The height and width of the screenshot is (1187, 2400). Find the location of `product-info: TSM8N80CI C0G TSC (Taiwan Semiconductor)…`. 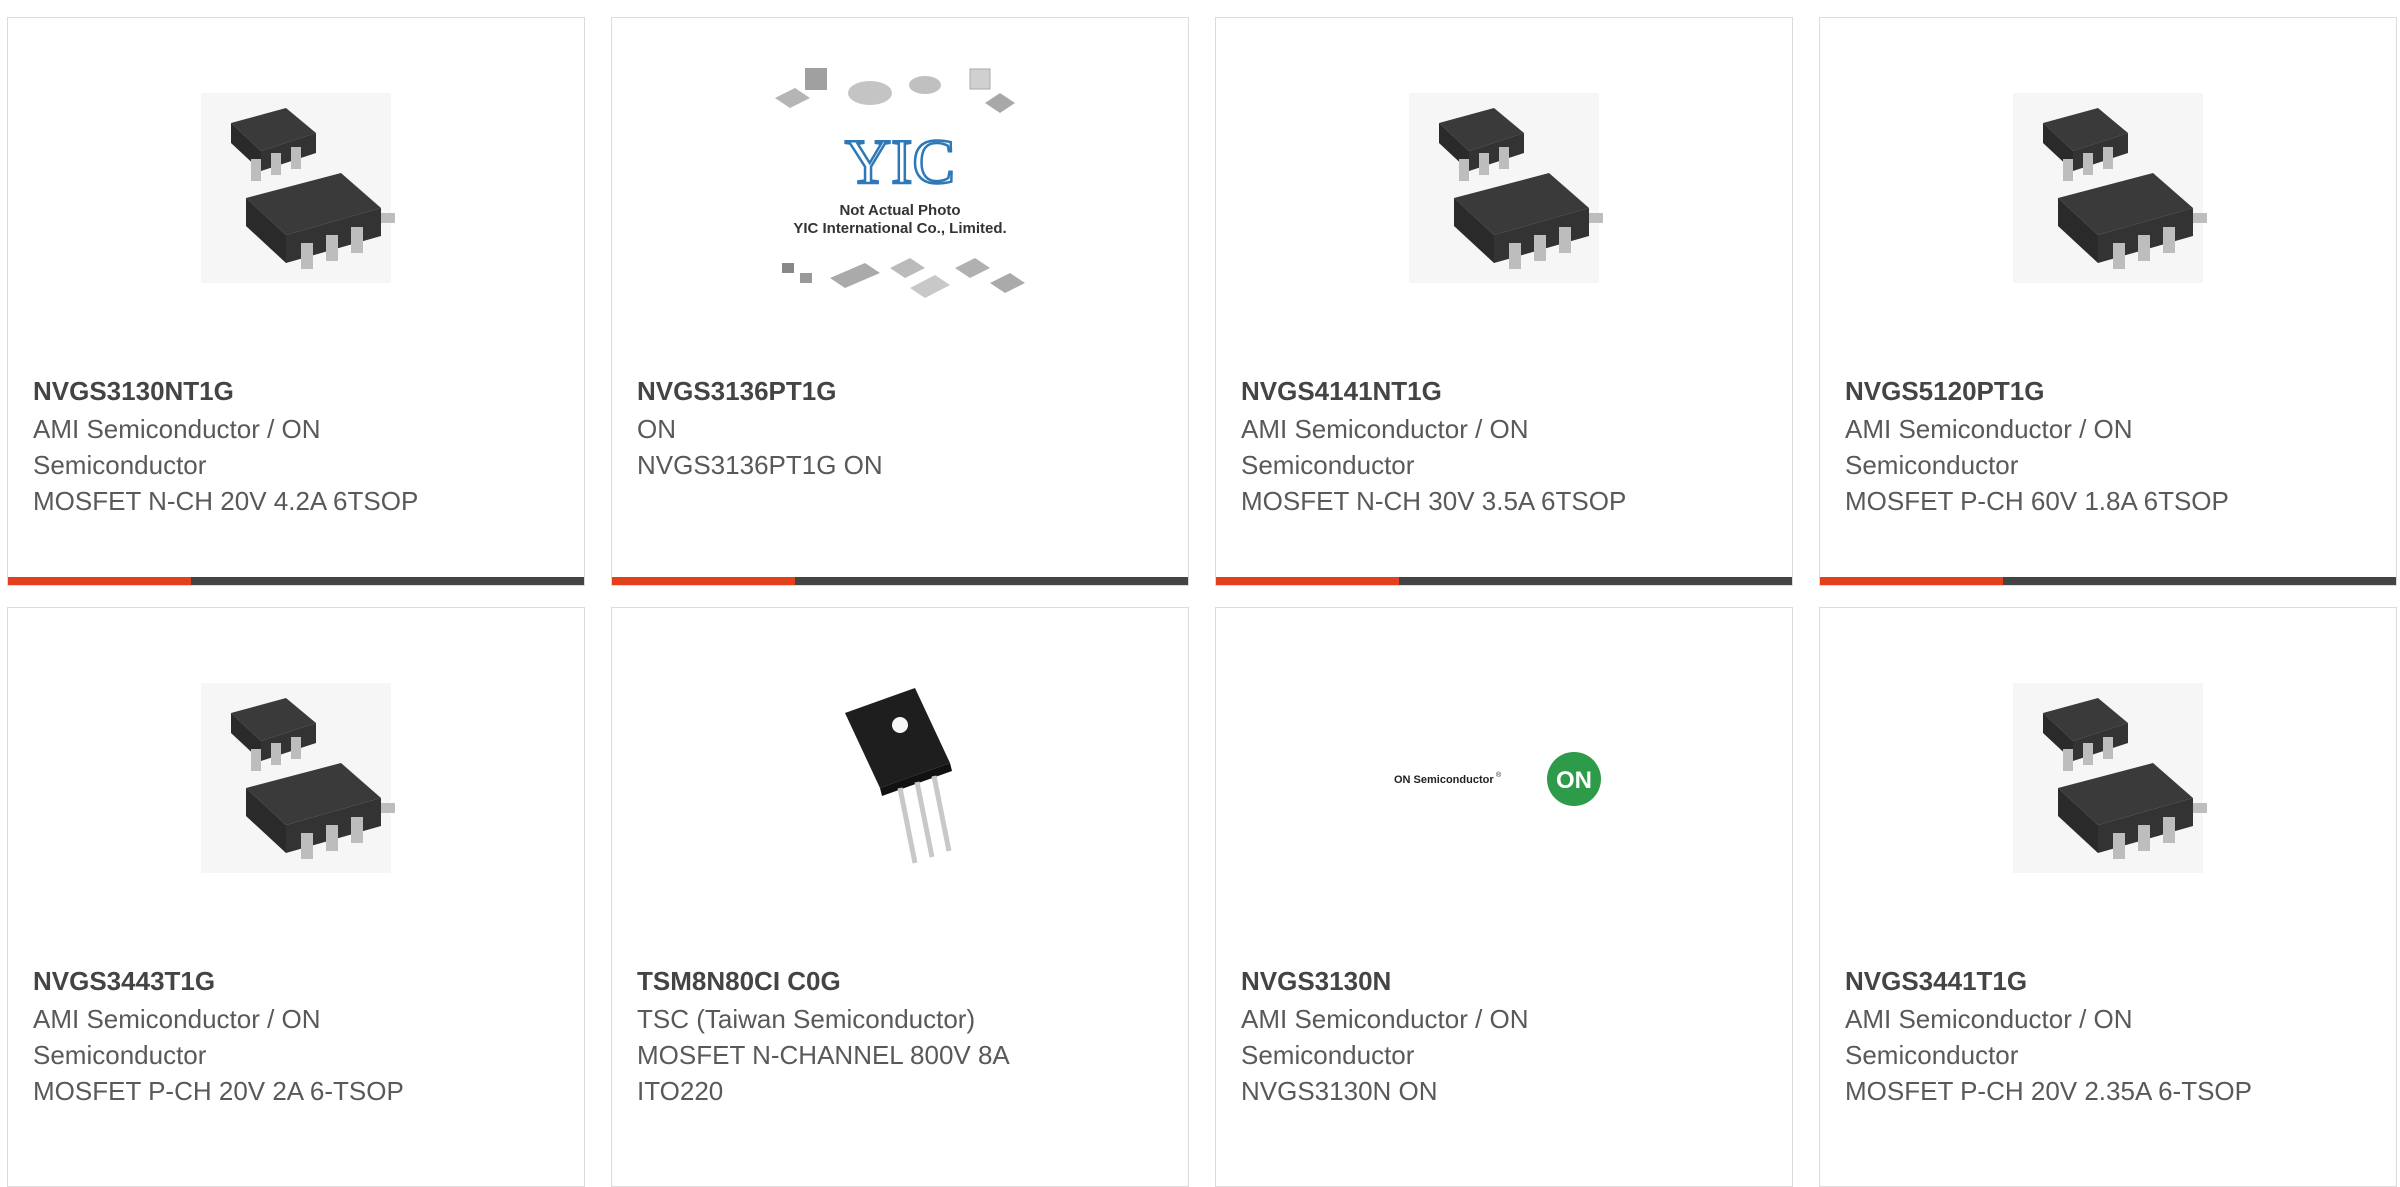

product-info: TSM8N80CI C0G TSC (Taiwan Semiconductor)… is located at coordinates (857, 1036).